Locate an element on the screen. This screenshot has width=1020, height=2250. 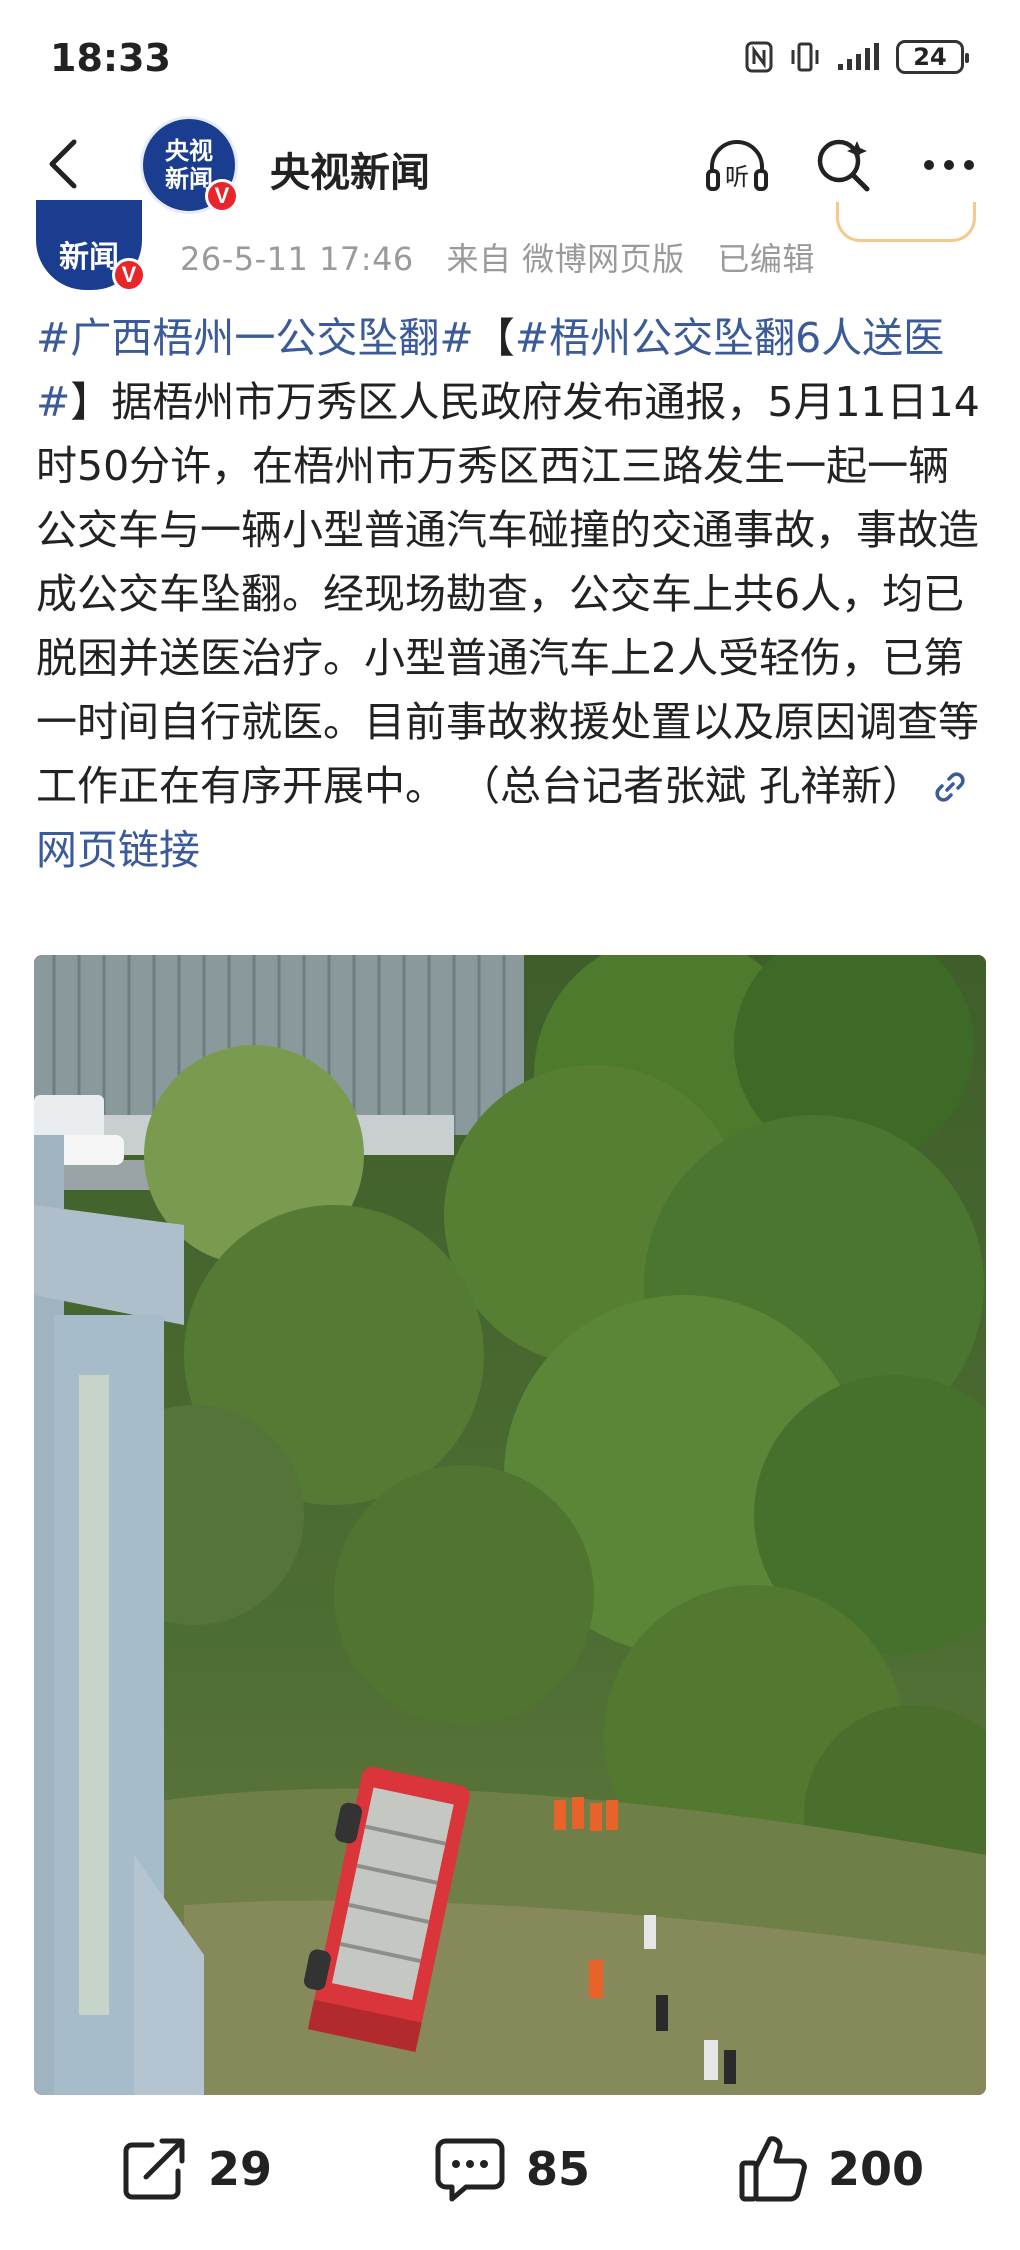
top-actions: 听 is located at coordinates (843, 165).